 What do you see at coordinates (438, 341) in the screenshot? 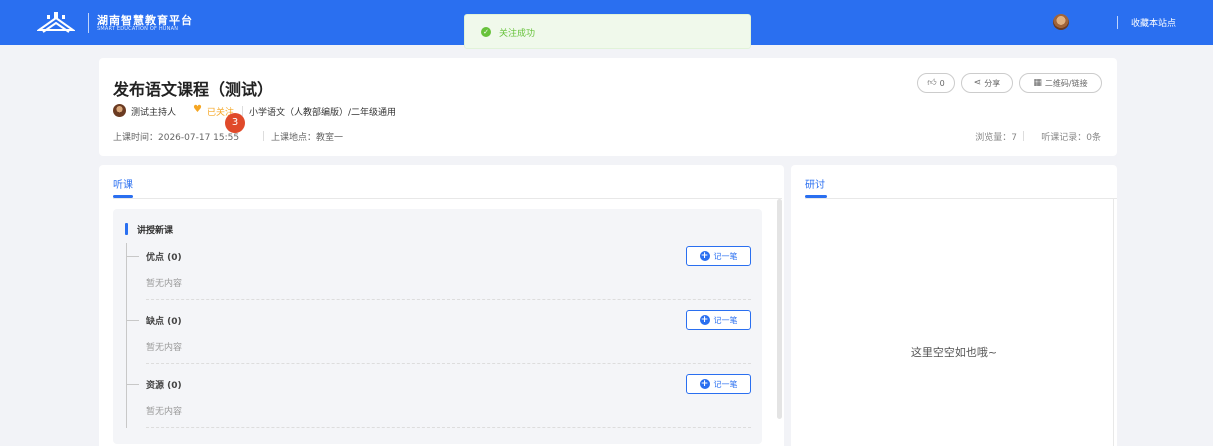
I see `list-item-disadvantages: 缺点 (0) 暂无内容 + 记一笔` at bounding box center [438, 341].